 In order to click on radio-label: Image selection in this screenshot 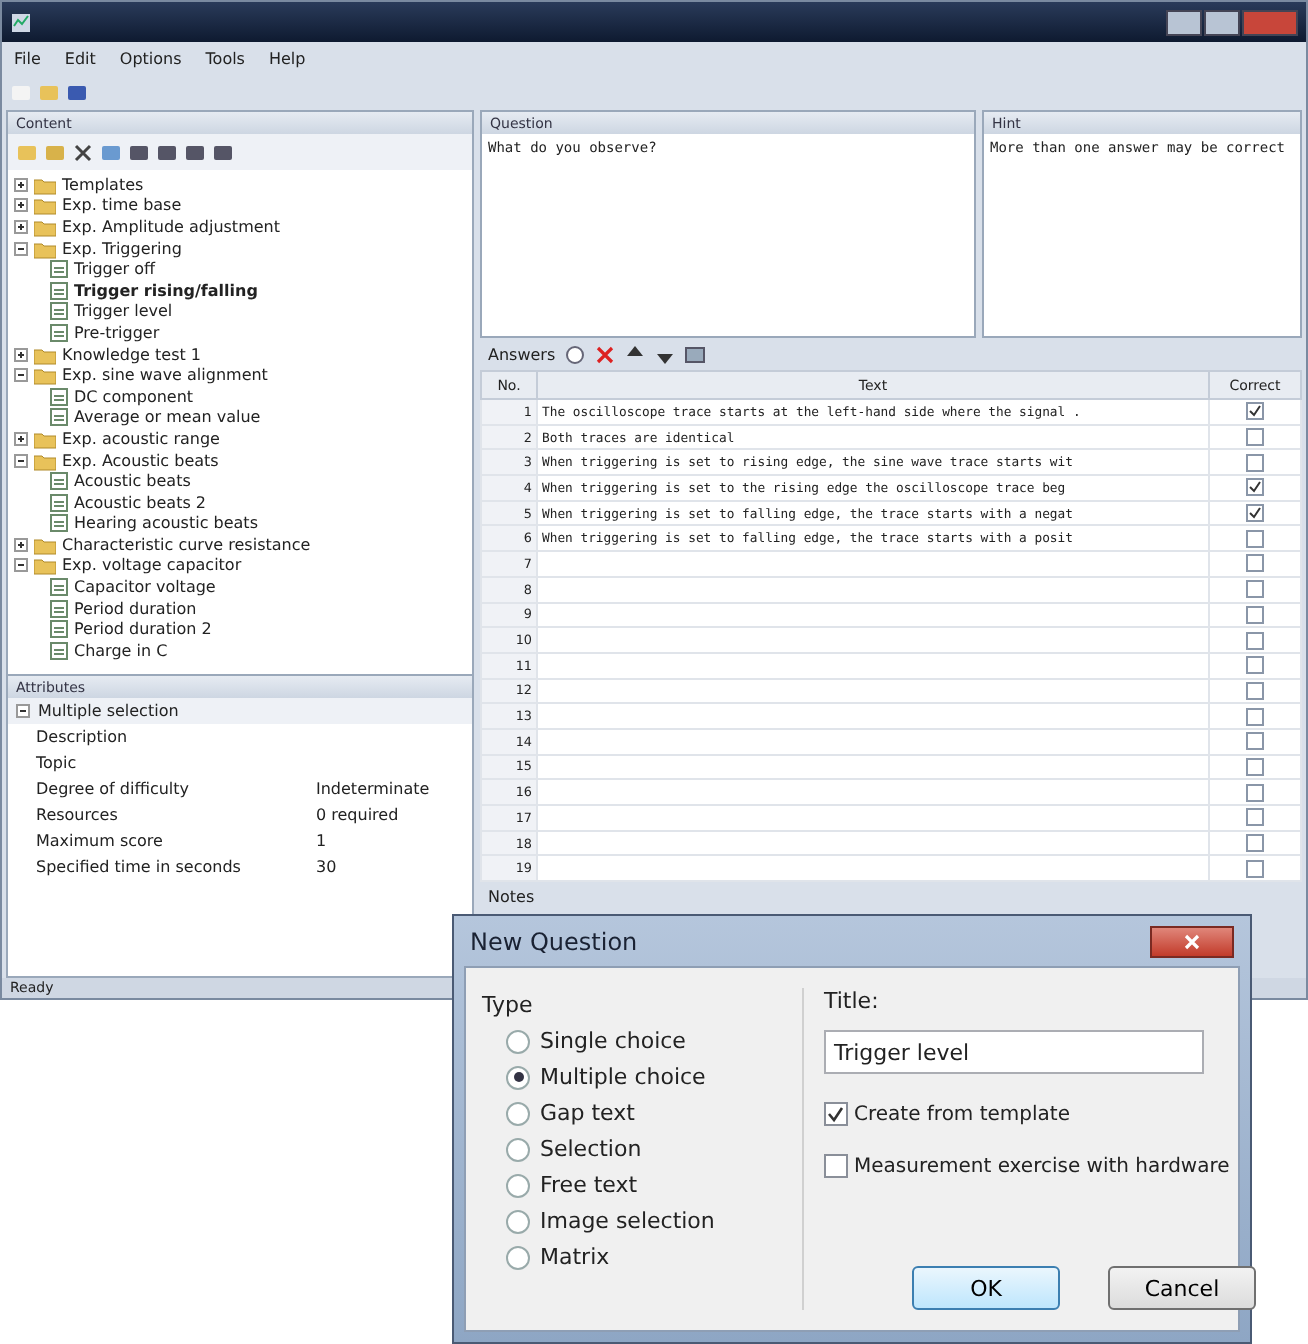, I will do `click(627, 1221)`.